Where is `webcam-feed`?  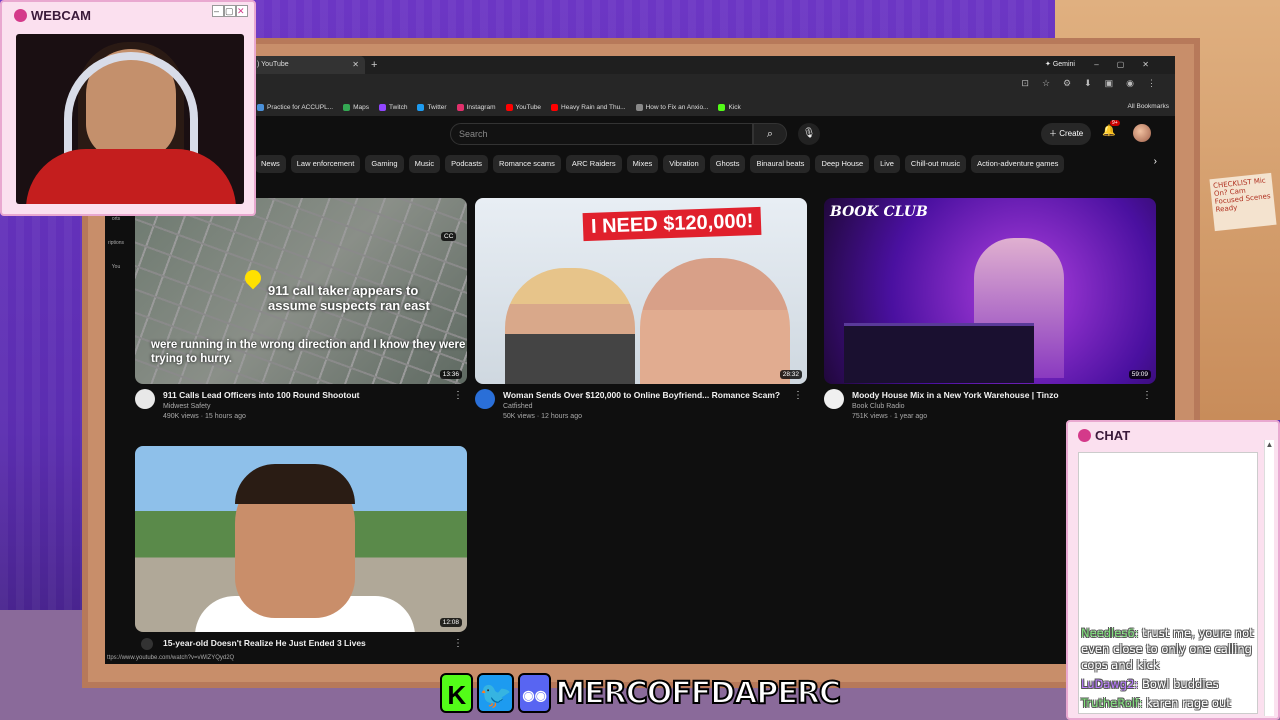 webcam-feed is located at coordinates (130, 119).